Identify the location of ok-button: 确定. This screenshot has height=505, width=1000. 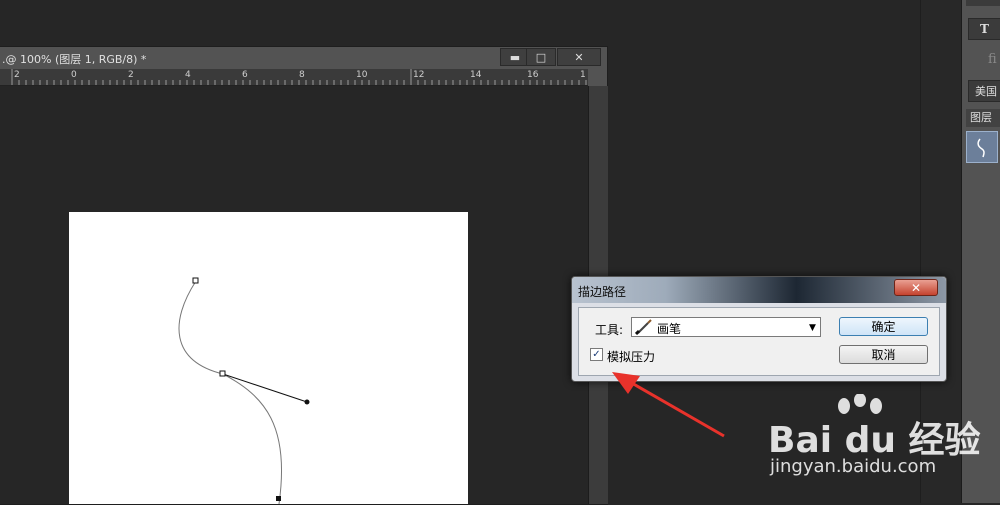
(883, 326).